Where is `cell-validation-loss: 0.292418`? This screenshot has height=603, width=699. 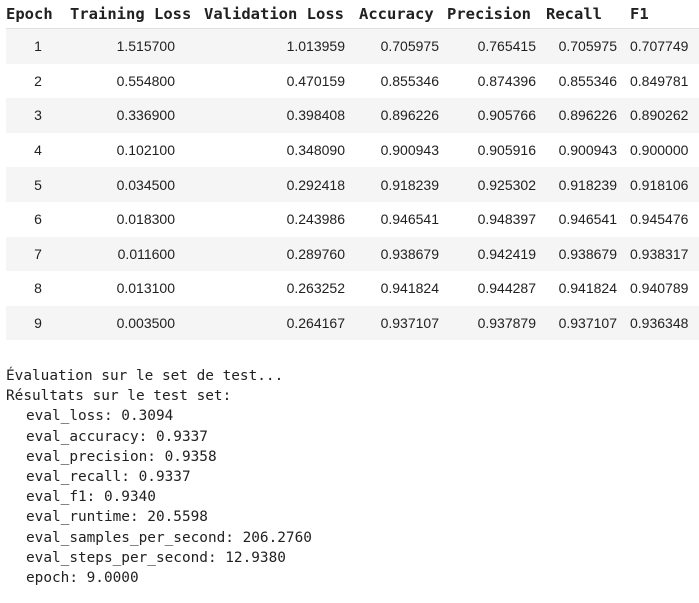 cell-validation-loss: 0.292418 is located at coordinates (281, 184).